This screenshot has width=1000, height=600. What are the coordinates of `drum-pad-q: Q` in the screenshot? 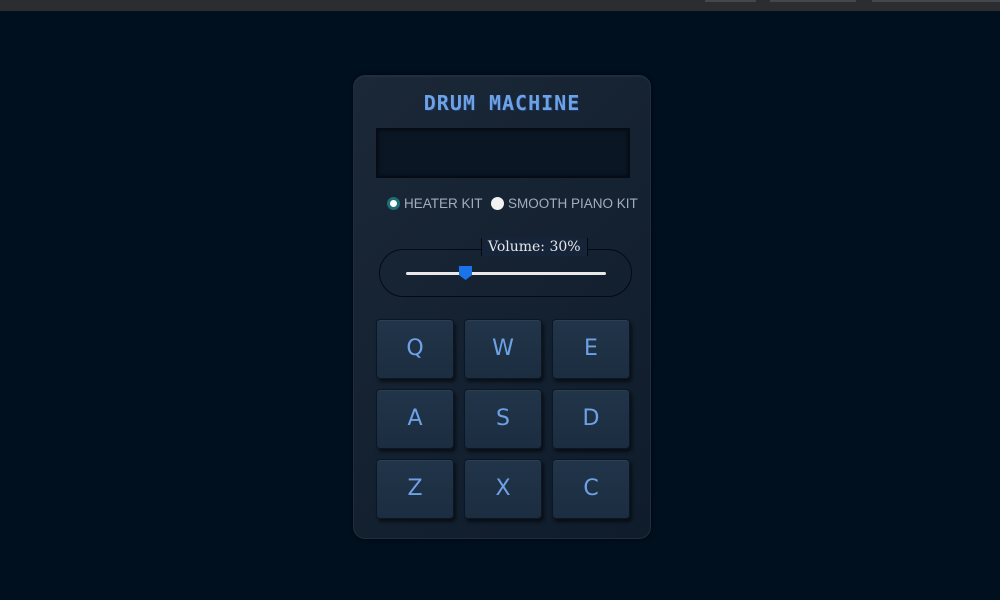 It's located at (415, 349).